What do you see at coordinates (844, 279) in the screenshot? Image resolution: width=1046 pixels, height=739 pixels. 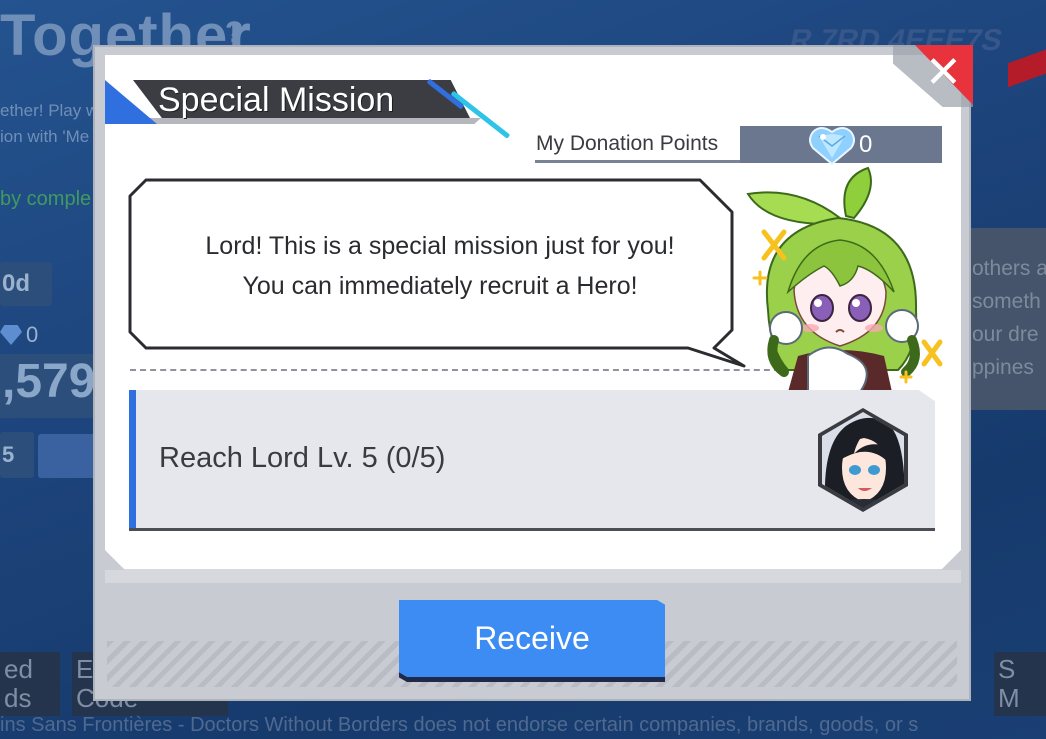 I see `mascot-character` at bounding box center [844, 279].